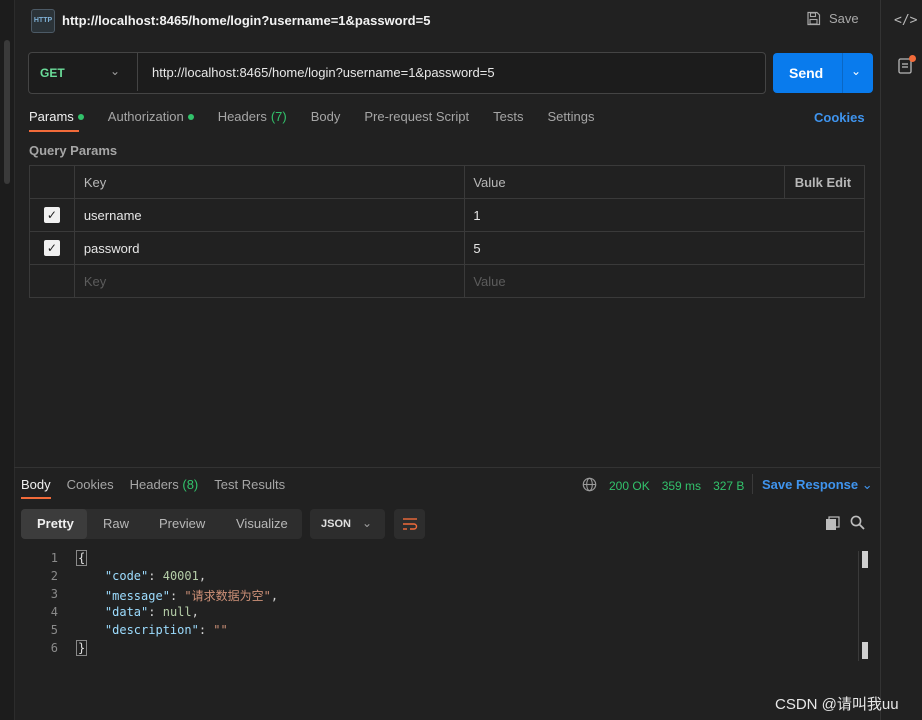 The width and height of the screenshot is (922, 720). I want to click on key-header: Key, so click(269, 182).